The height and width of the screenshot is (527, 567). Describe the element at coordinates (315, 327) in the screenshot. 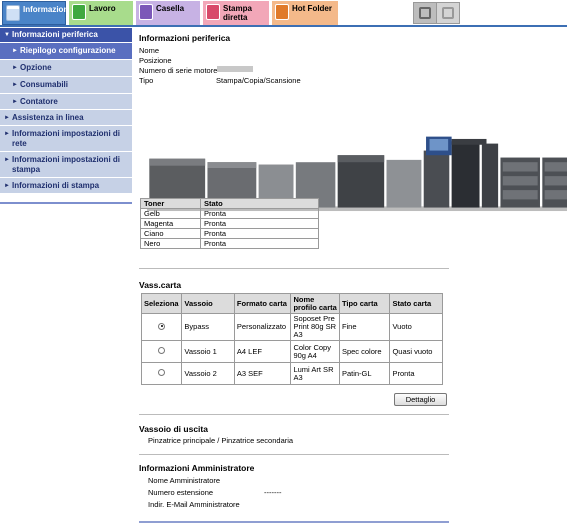

I see `tray-profile: Soposet Pre Print 80g SR A3` at that location.